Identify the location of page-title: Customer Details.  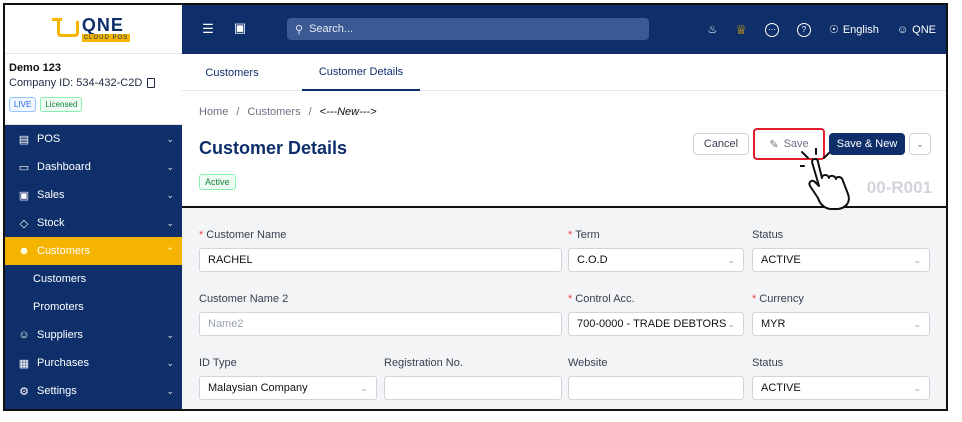
(273, 148).